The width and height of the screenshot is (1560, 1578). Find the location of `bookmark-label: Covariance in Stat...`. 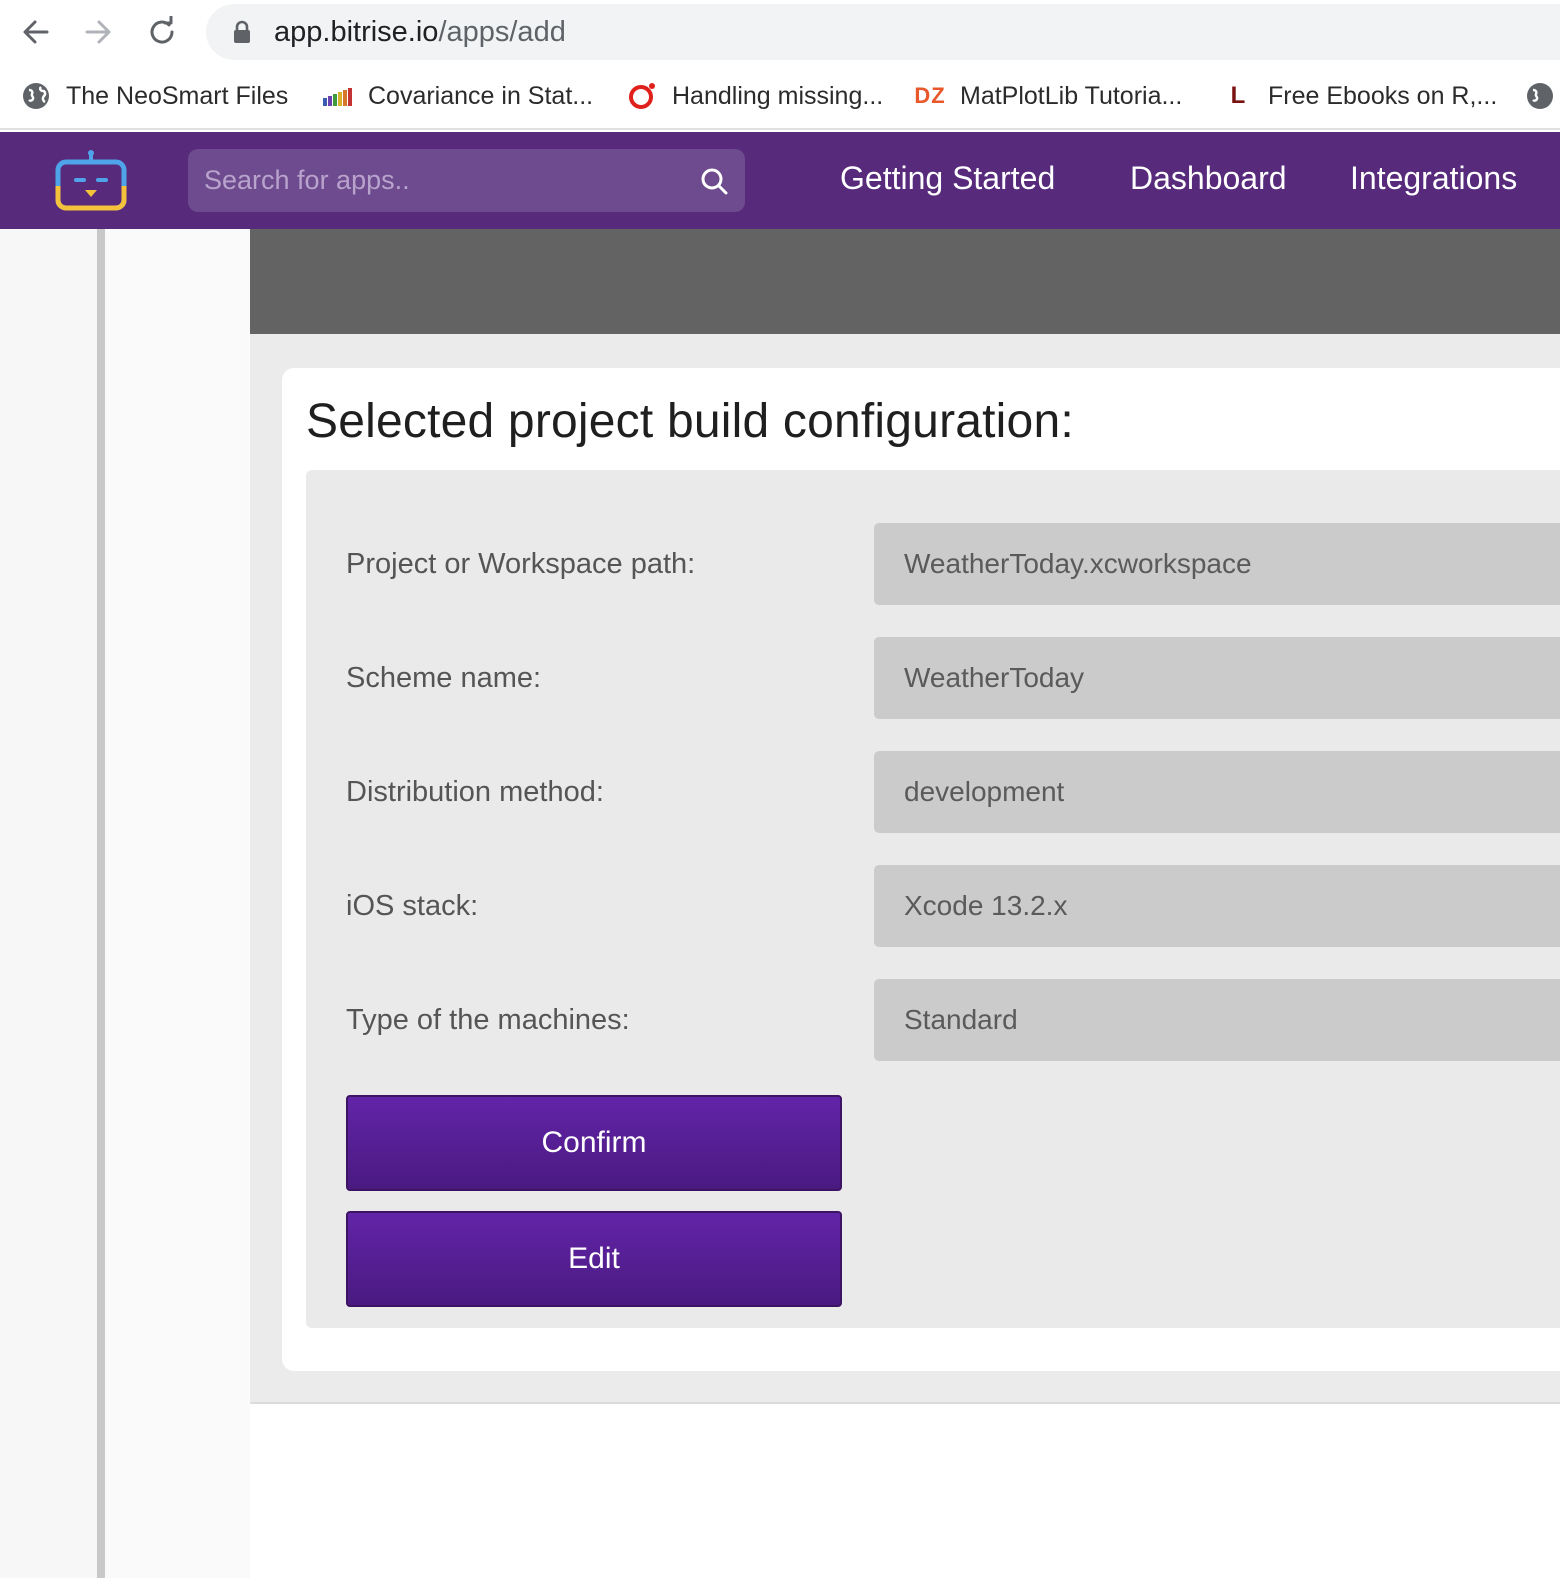

bookmark-label: Covariance in Stat... is located at coordinates (481, 95).